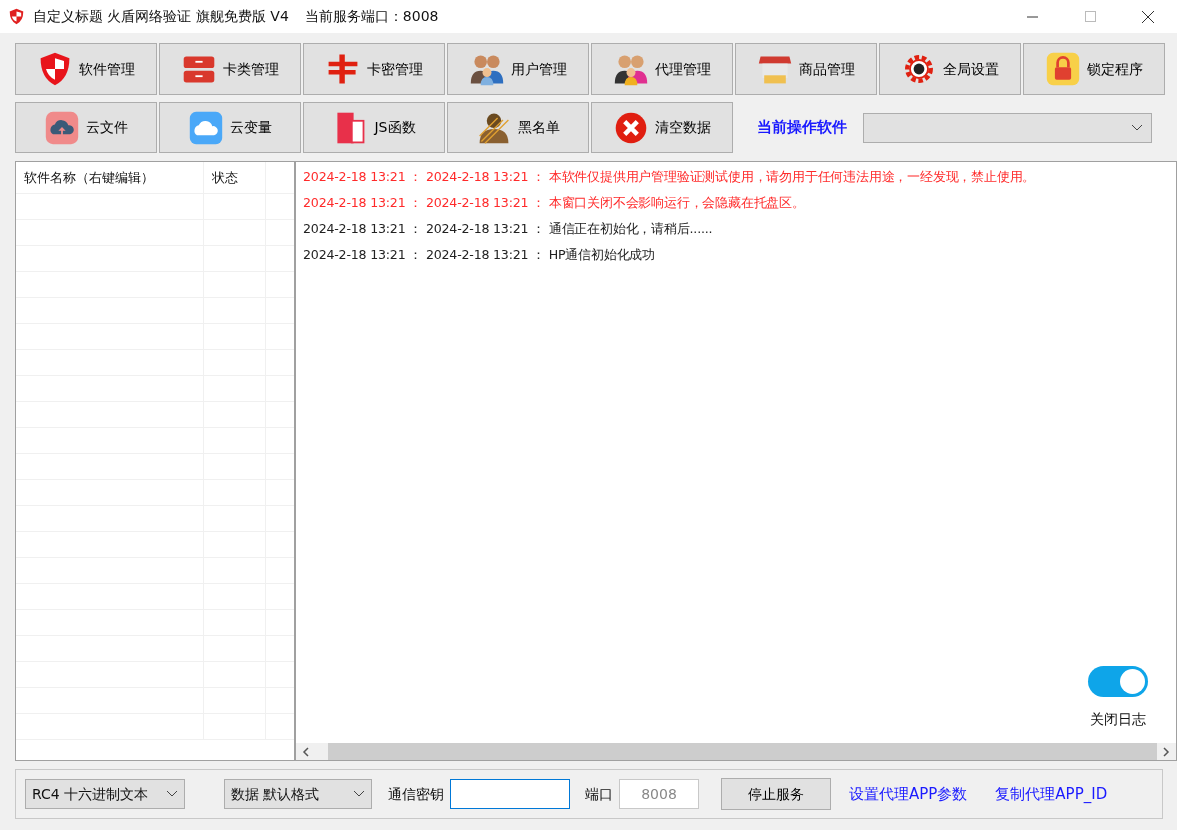 This screenshot has width=1177, height=830. What do you see at coordinates (86, 69) in the screenshot?
I see `toolbar-button: 软件管理` at bounding box center [86, 69].